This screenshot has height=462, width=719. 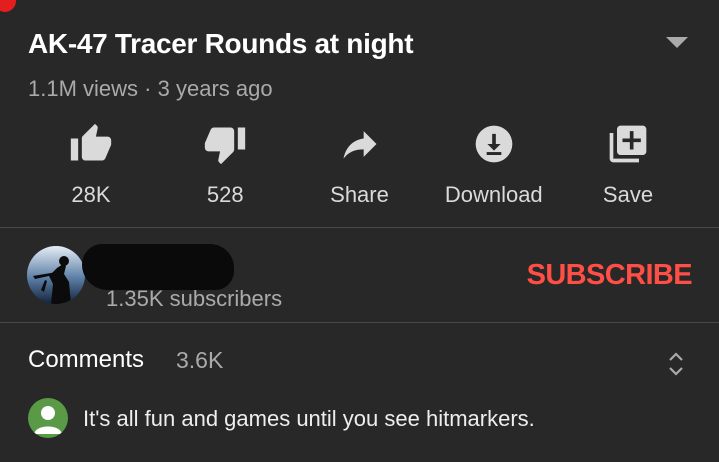 I want to click on comments-count: 3.6K, so click(x=200, y=360).